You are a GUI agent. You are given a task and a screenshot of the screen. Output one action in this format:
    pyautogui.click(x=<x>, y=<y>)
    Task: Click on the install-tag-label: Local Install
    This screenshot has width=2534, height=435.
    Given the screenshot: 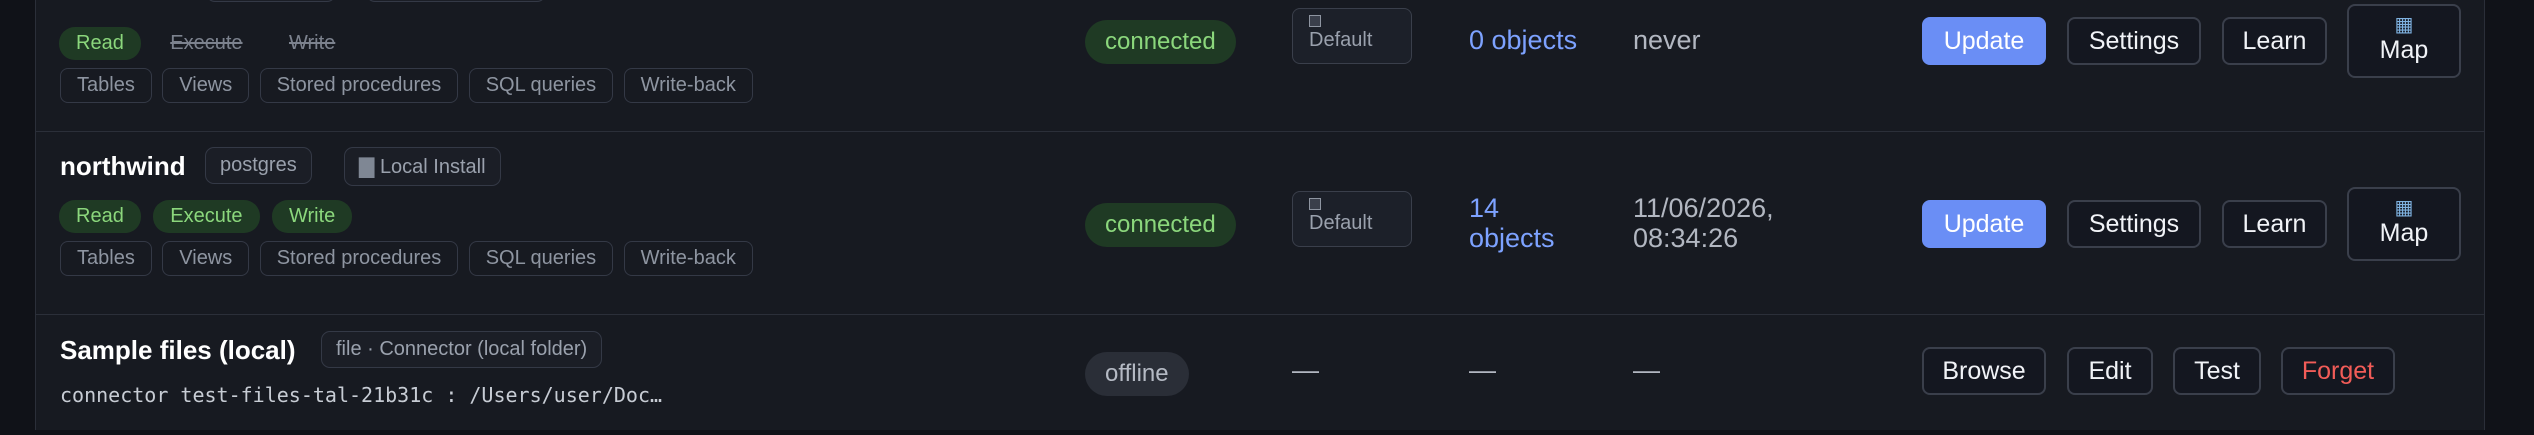 What is the action you would take?
    pyautogui.click(x=432, y=167)
    